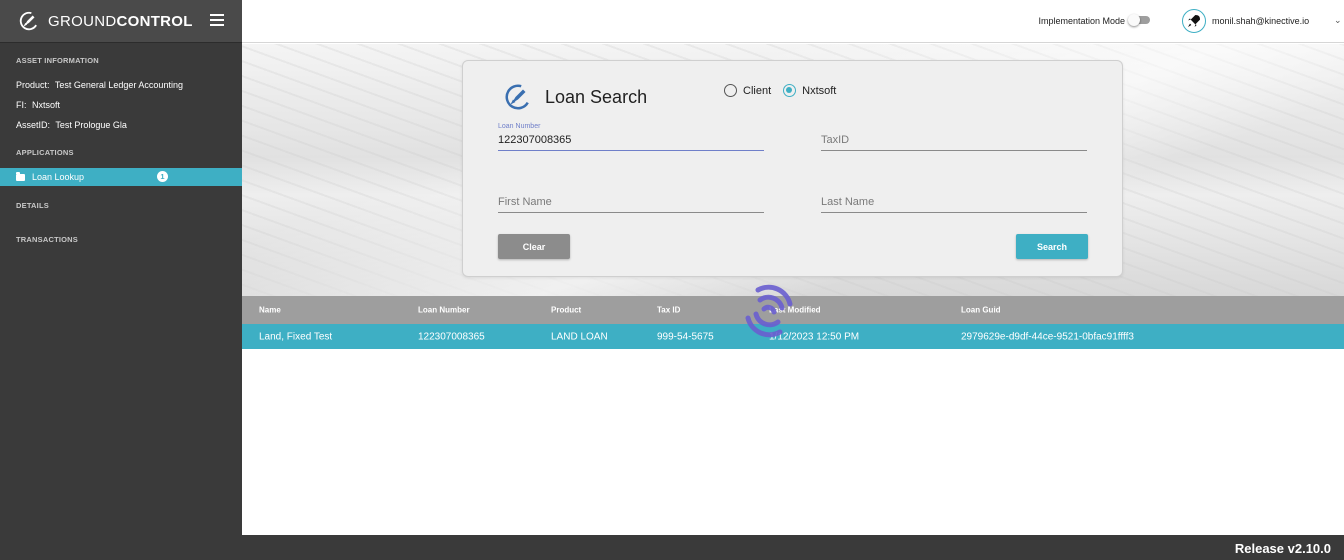 The width and height of the screenshot is (1344, 560). I want to click on sidebar-item-loan-lookup: Loan Lookup 1, so click(121, 177).